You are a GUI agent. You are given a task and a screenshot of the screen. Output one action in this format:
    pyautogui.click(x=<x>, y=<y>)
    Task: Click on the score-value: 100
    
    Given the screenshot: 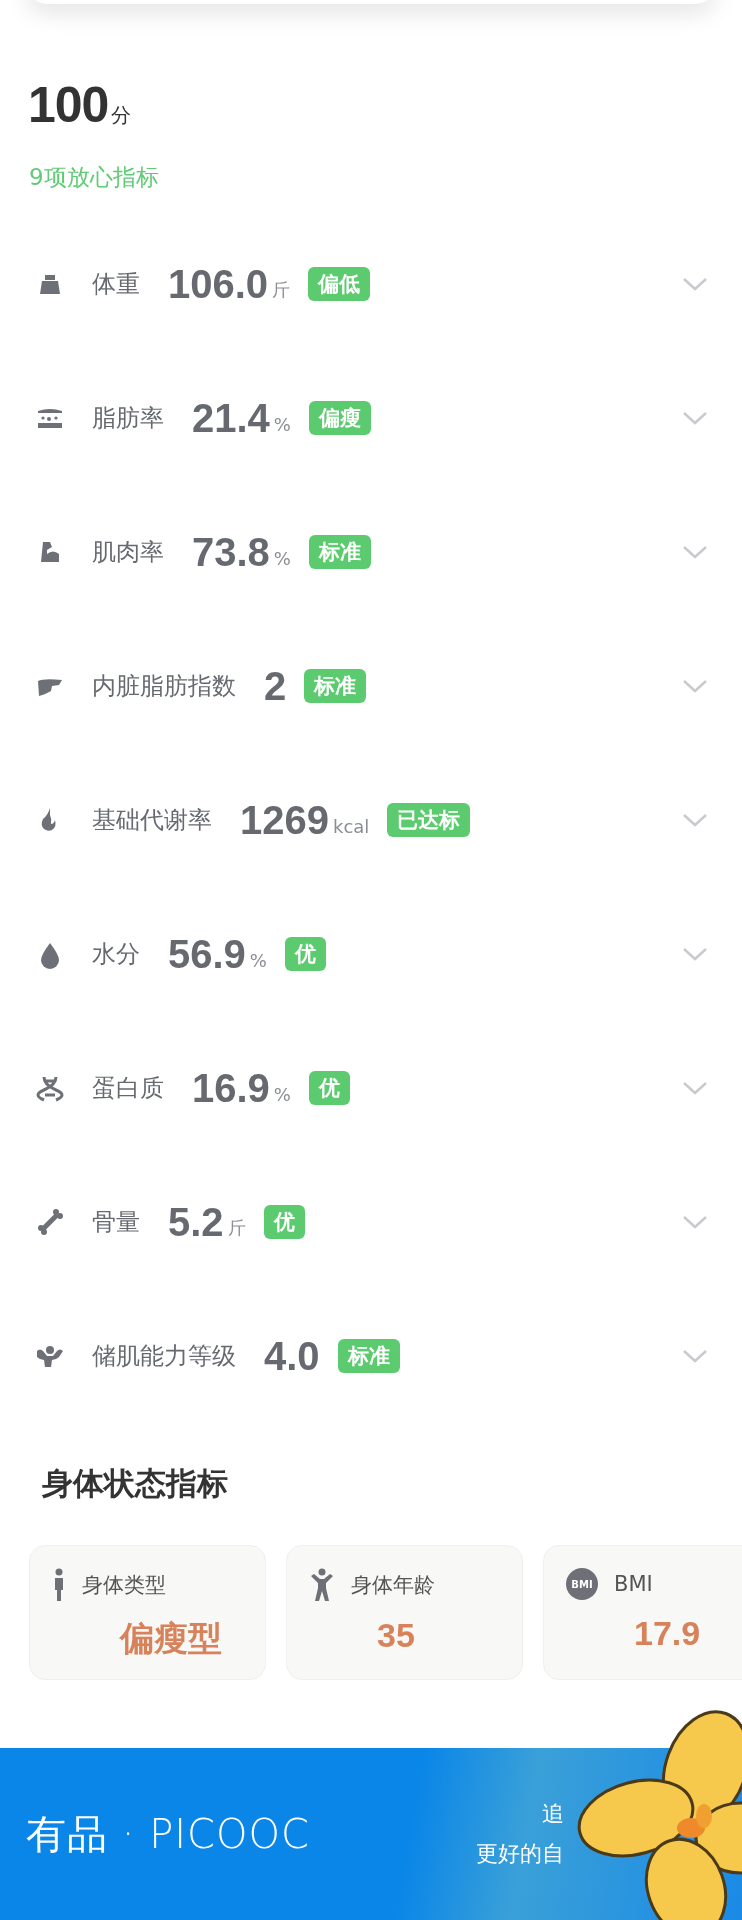 What is the action you would take?
    pyautogui.click(x=68, y=105)
    